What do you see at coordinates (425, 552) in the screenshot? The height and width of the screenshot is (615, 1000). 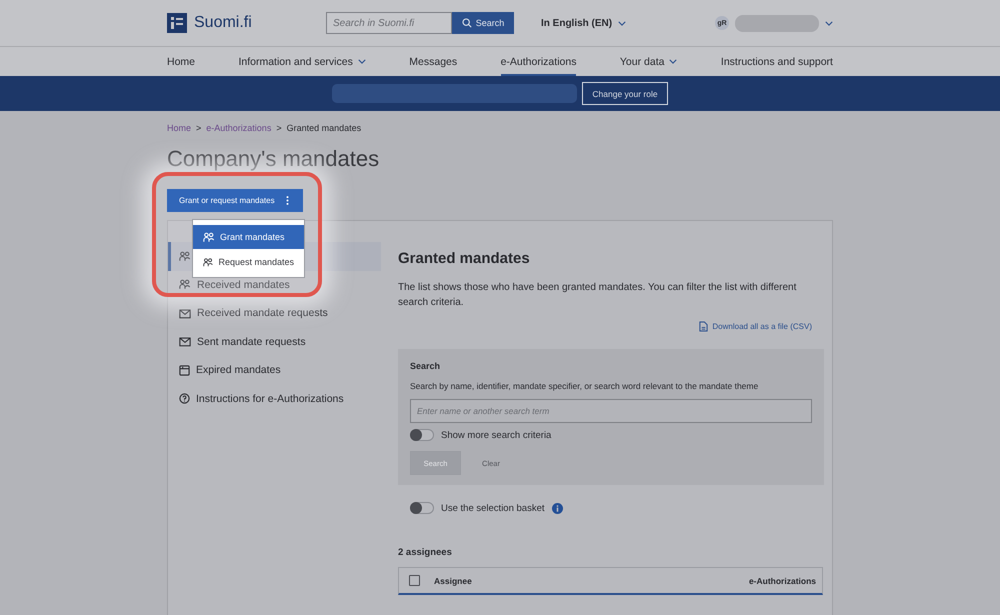 I see `result-count: 2 assignees` at bounding box center [425, 552].